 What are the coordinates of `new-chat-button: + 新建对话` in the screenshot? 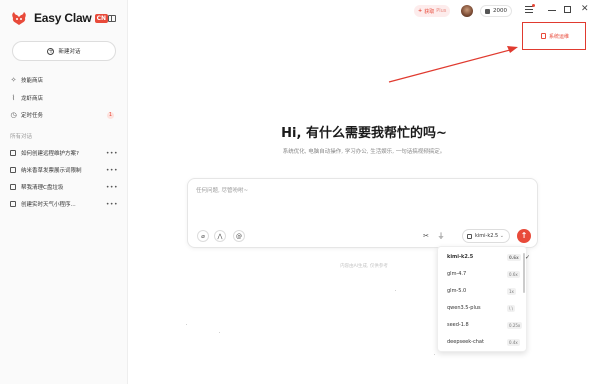 It's located at (64, 51).